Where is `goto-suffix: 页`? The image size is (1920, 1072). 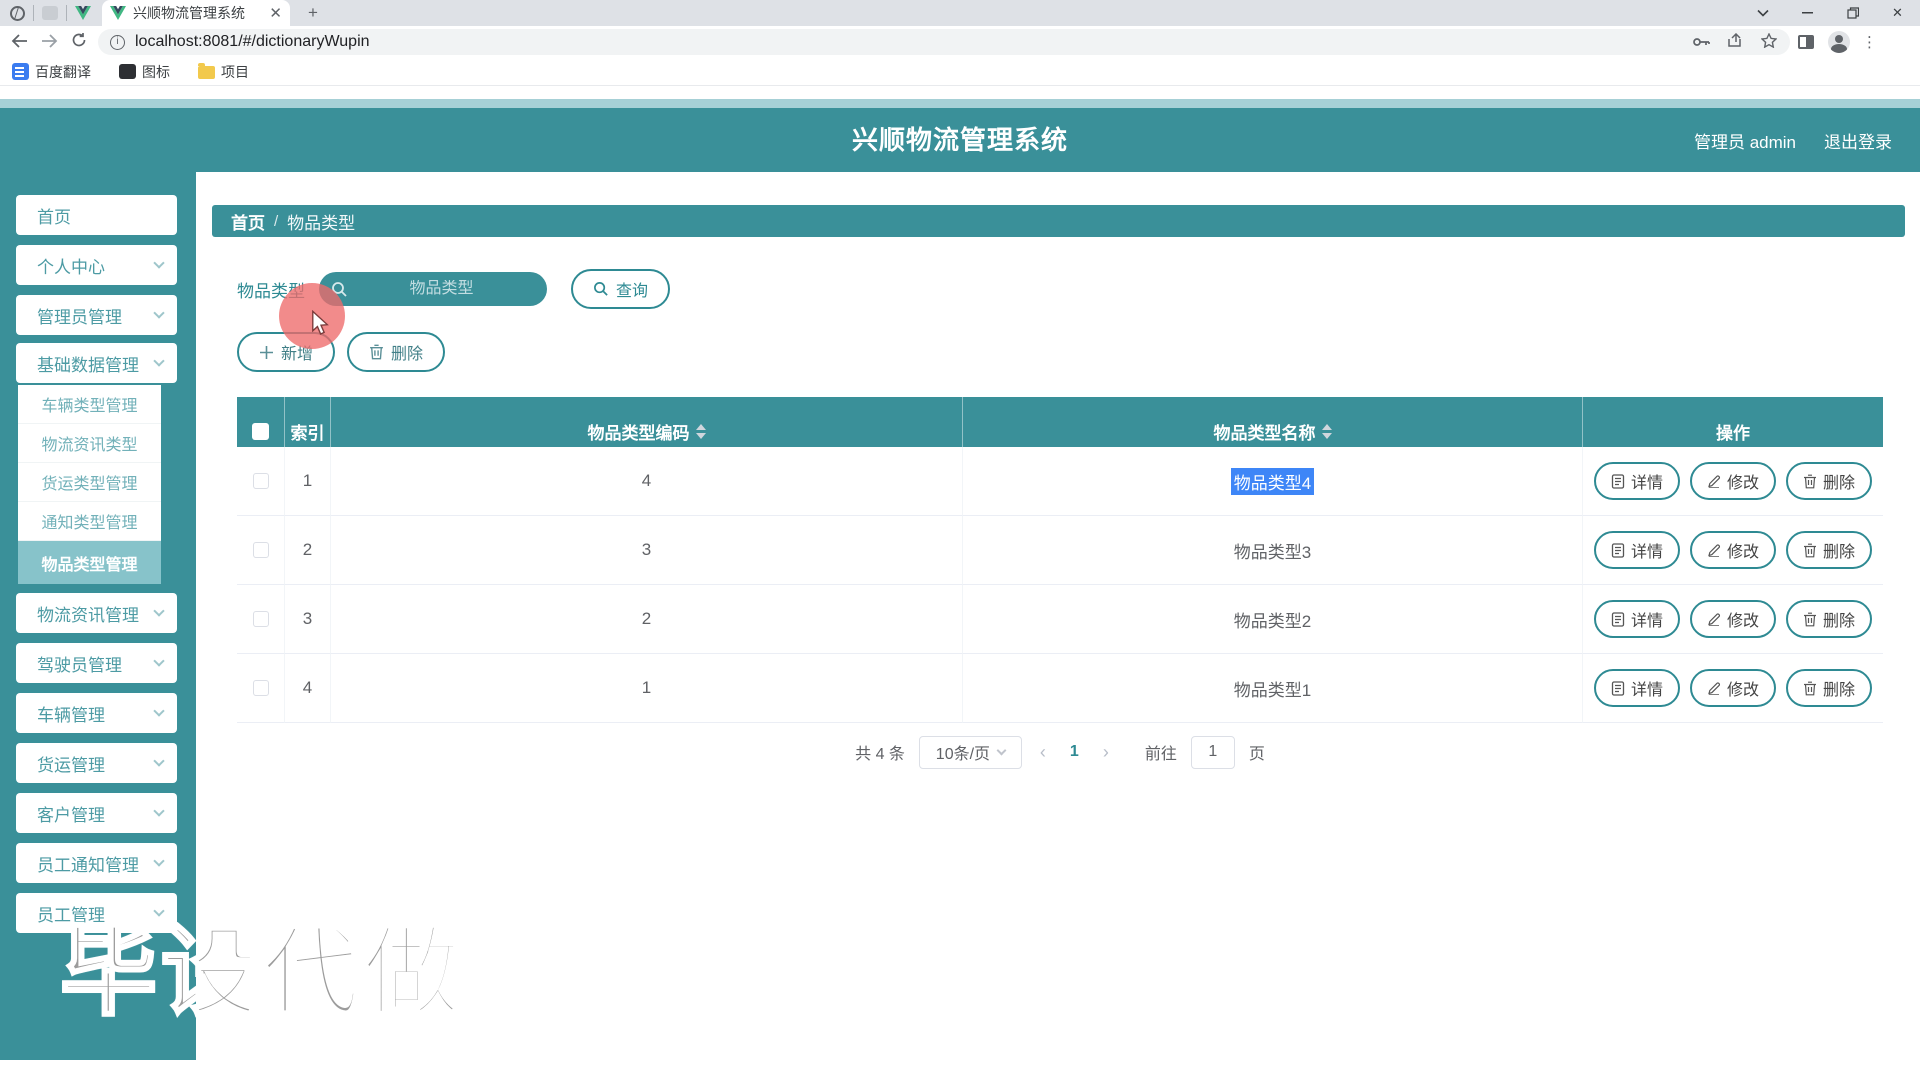 goto-suffix: 页 is located at coordinates (1256, 754).